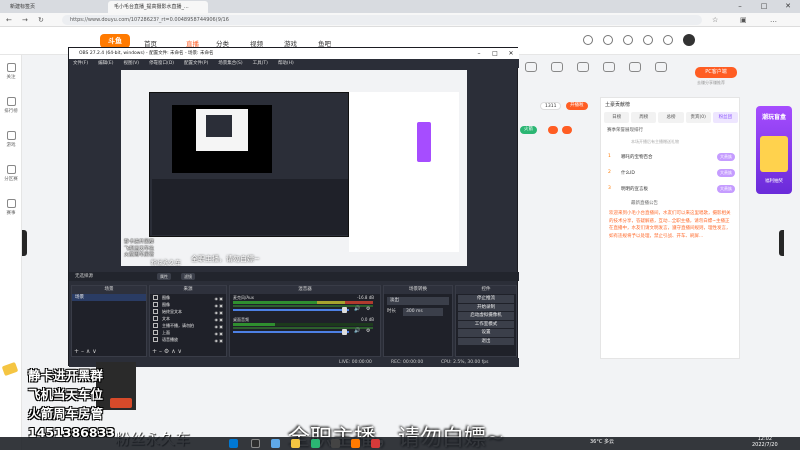 Image resolution: width=800 pixels, height=450 pixels. Describe the element at coordinates (166, 351) in the screenshot. I see `settings-icon: ⚙` at that location.